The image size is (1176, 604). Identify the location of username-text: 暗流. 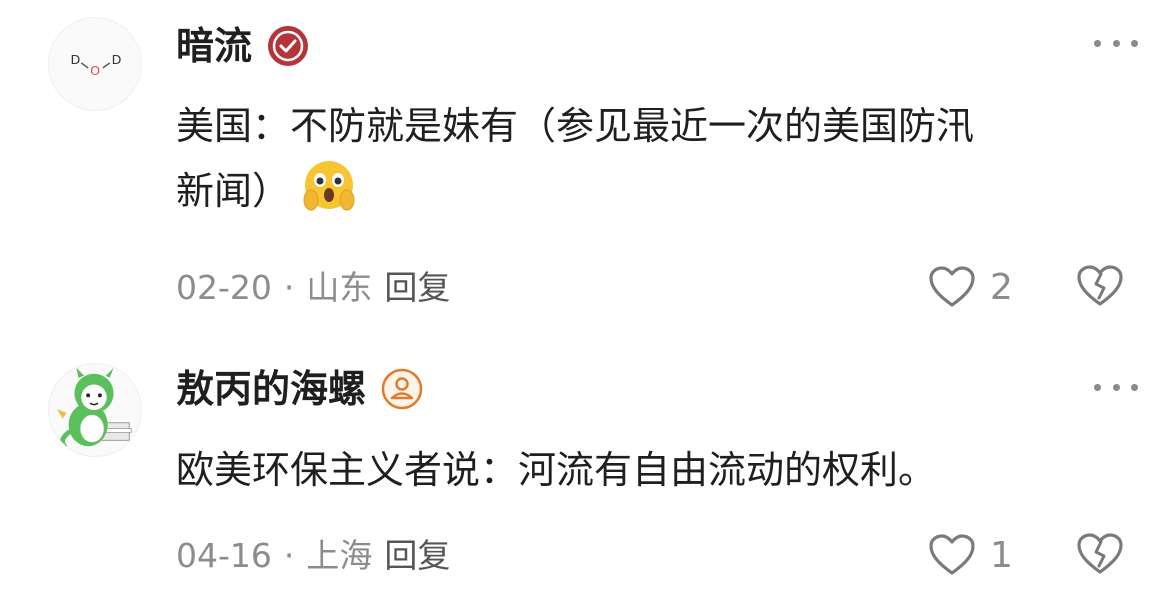
(214, 46).